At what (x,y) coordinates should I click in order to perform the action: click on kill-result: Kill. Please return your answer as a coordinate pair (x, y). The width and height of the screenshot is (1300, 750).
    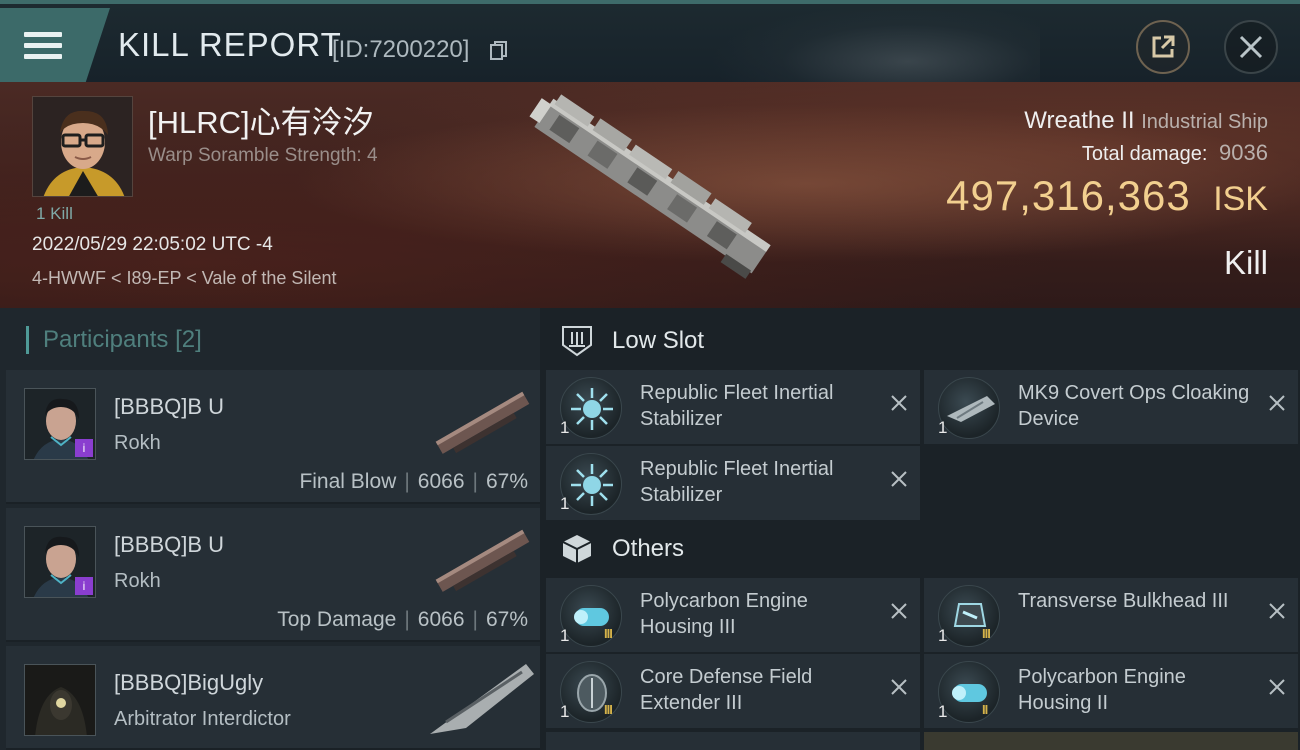
    Looking at the image, I should click on (1245, 262).